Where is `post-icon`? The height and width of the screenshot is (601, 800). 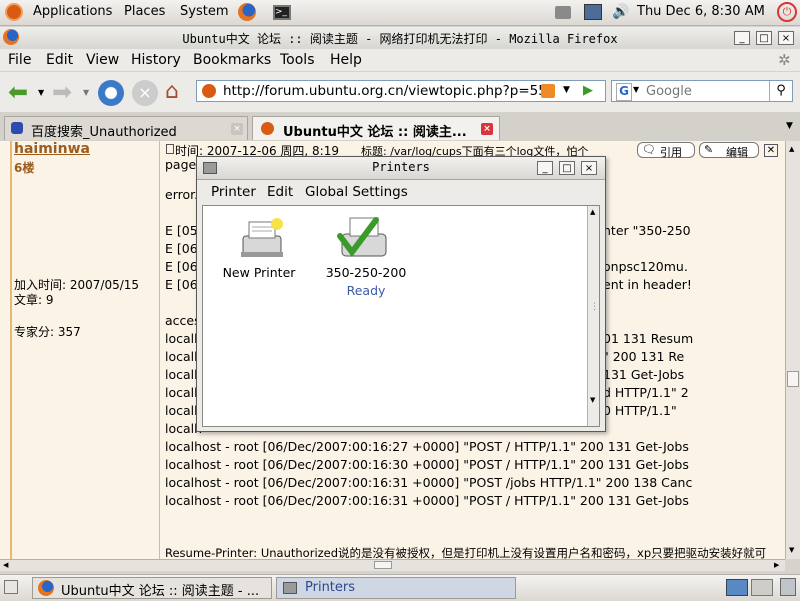
post-icon is located at coordinates (170, 149).